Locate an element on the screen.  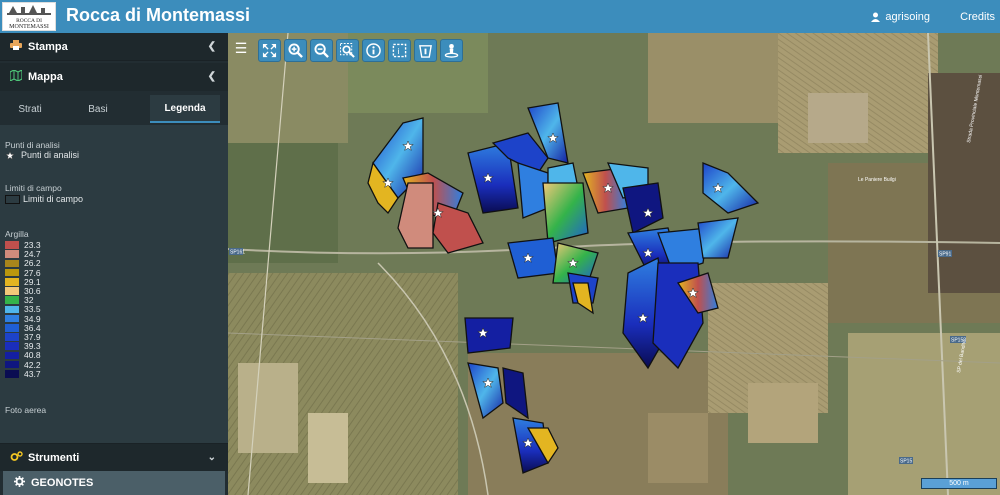
fullscreen-button is located at coordinates (269, 50).